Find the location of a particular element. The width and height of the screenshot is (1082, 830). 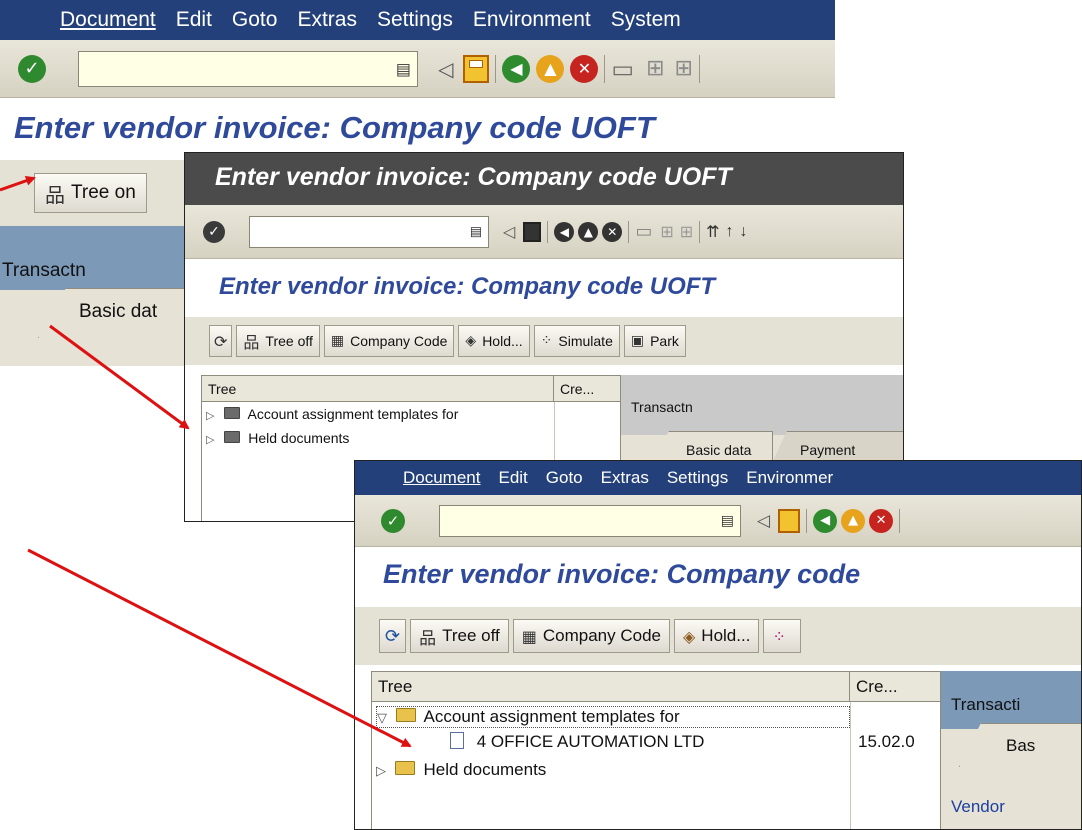

arrow-to-tree-on is located at coordinates (18, 183).